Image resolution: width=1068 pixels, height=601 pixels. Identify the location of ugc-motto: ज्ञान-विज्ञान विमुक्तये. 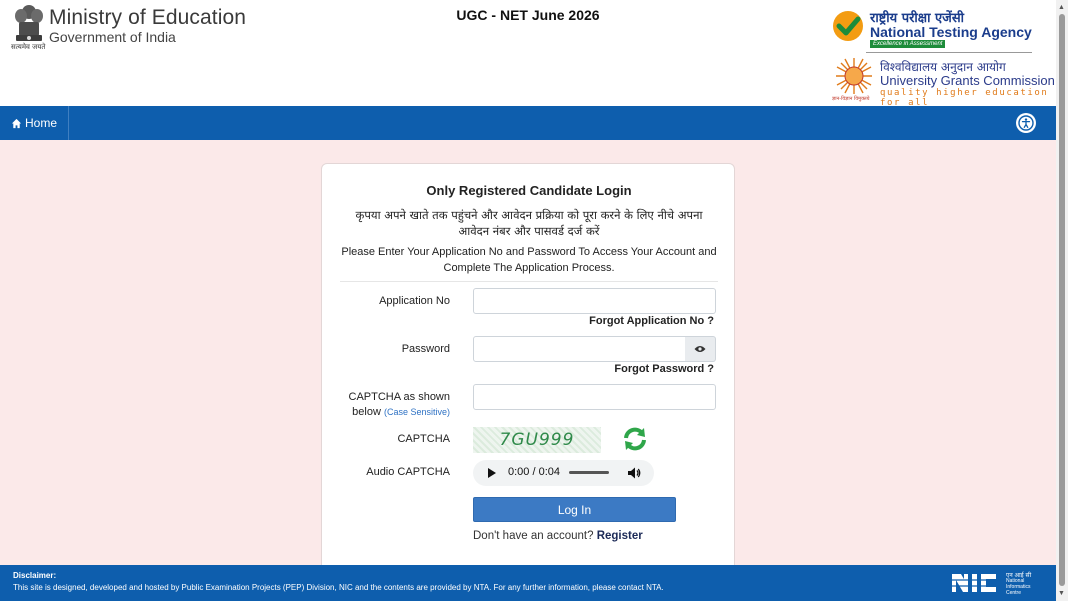
(851, 99).